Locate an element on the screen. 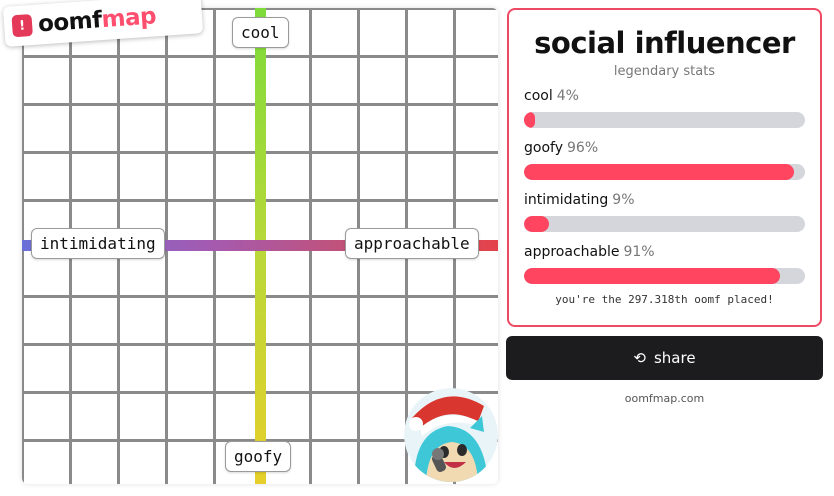  share-label: share is located at coordinates (674, 358).